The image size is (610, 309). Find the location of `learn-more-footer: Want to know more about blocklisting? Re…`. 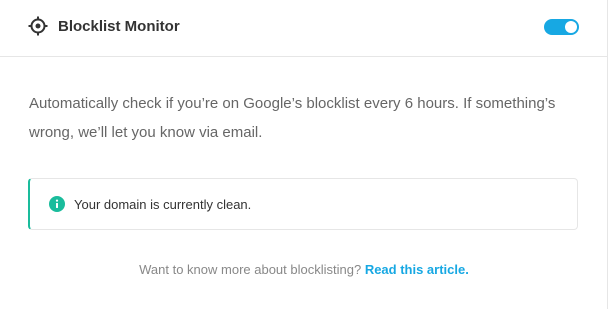

learn-more-footer: Want to know more about blocklisting? Re… is located at coordinates (304, 270).